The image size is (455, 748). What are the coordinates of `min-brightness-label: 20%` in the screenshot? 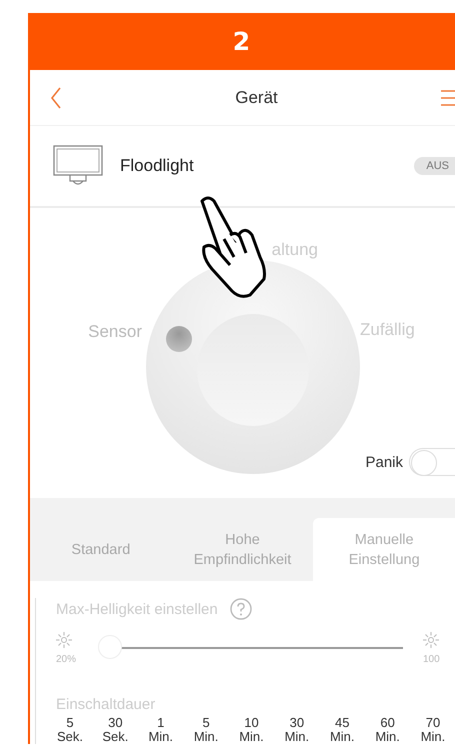 It's located at (66, 659).